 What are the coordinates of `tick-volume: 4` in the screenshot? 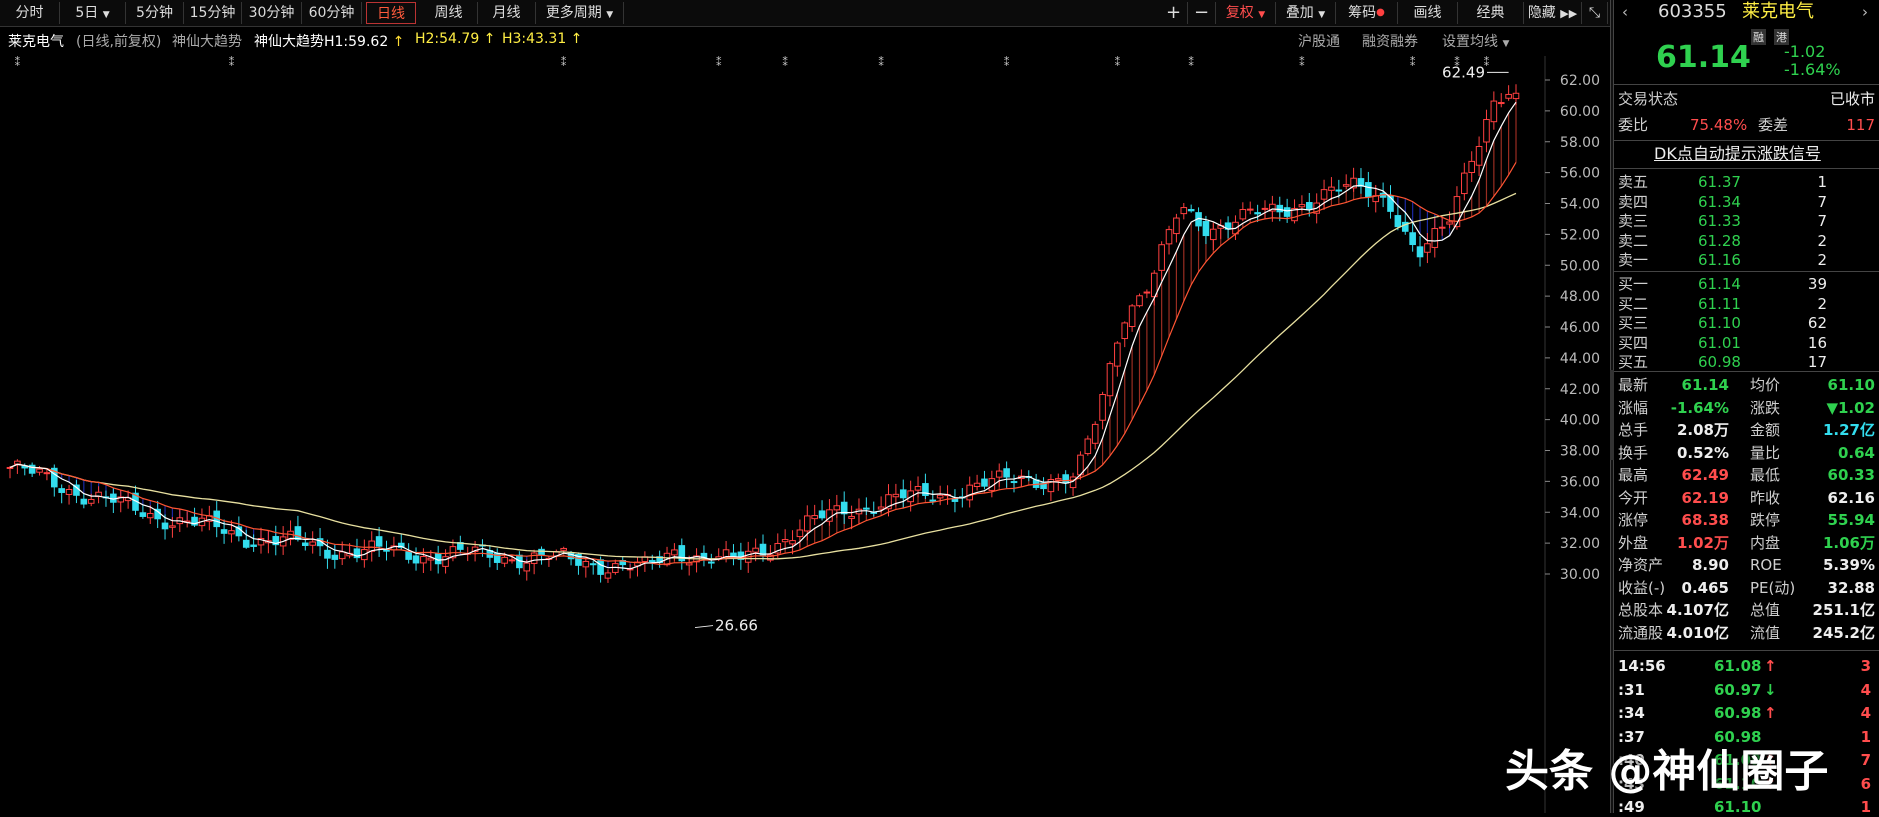 It's located at (1865, 689).